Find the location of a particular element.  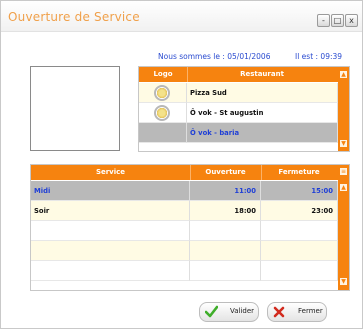

service-row: Soir 18:00 23:00 is located at coordinates (184, 211).